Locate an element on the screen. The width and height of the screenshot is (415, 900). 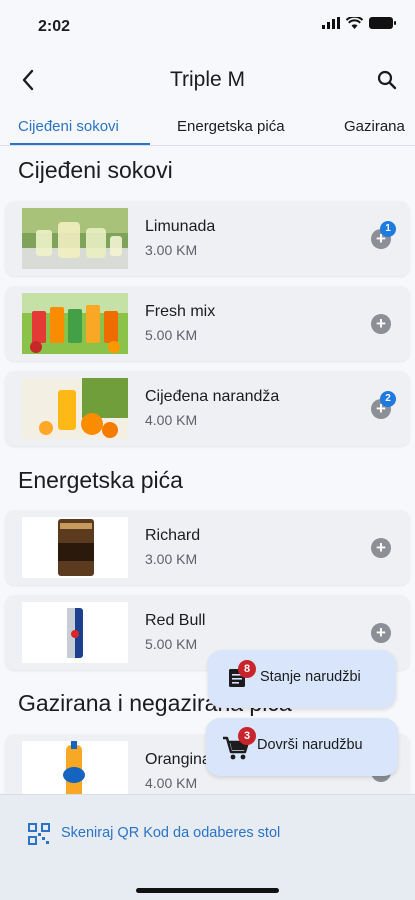
tab-gazirana: Gazirana is located at coordinates (374, 126).